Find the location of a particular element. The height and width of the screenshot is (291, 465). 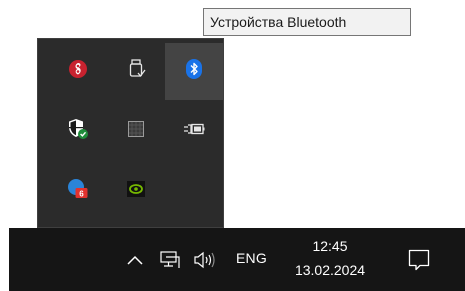

volume-icon is located at coordinates (205, 260).